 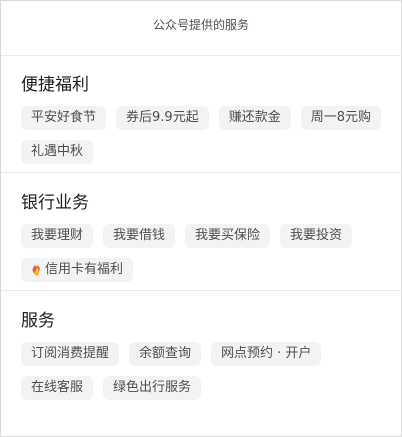 What do you see at coordinates (316, 236) in the screenshot?
I see `service-item-investment: 我要投资` at bounding box center [316, 236].